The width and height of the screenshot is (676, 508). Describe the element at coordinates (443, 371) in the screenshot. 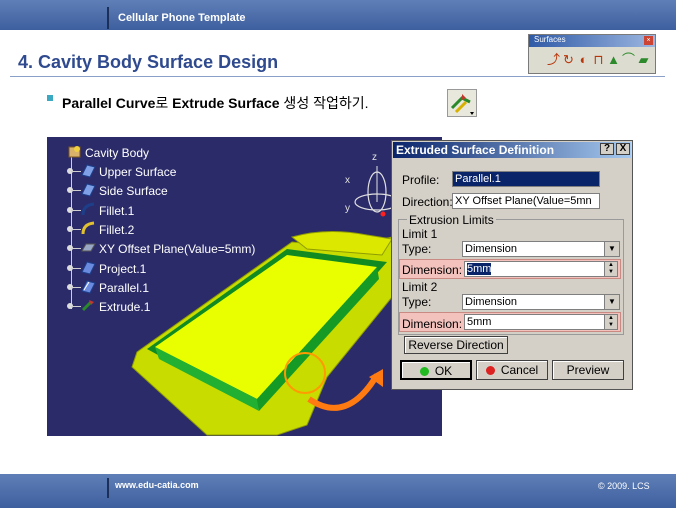

I see `ok-label: OK` at that location.